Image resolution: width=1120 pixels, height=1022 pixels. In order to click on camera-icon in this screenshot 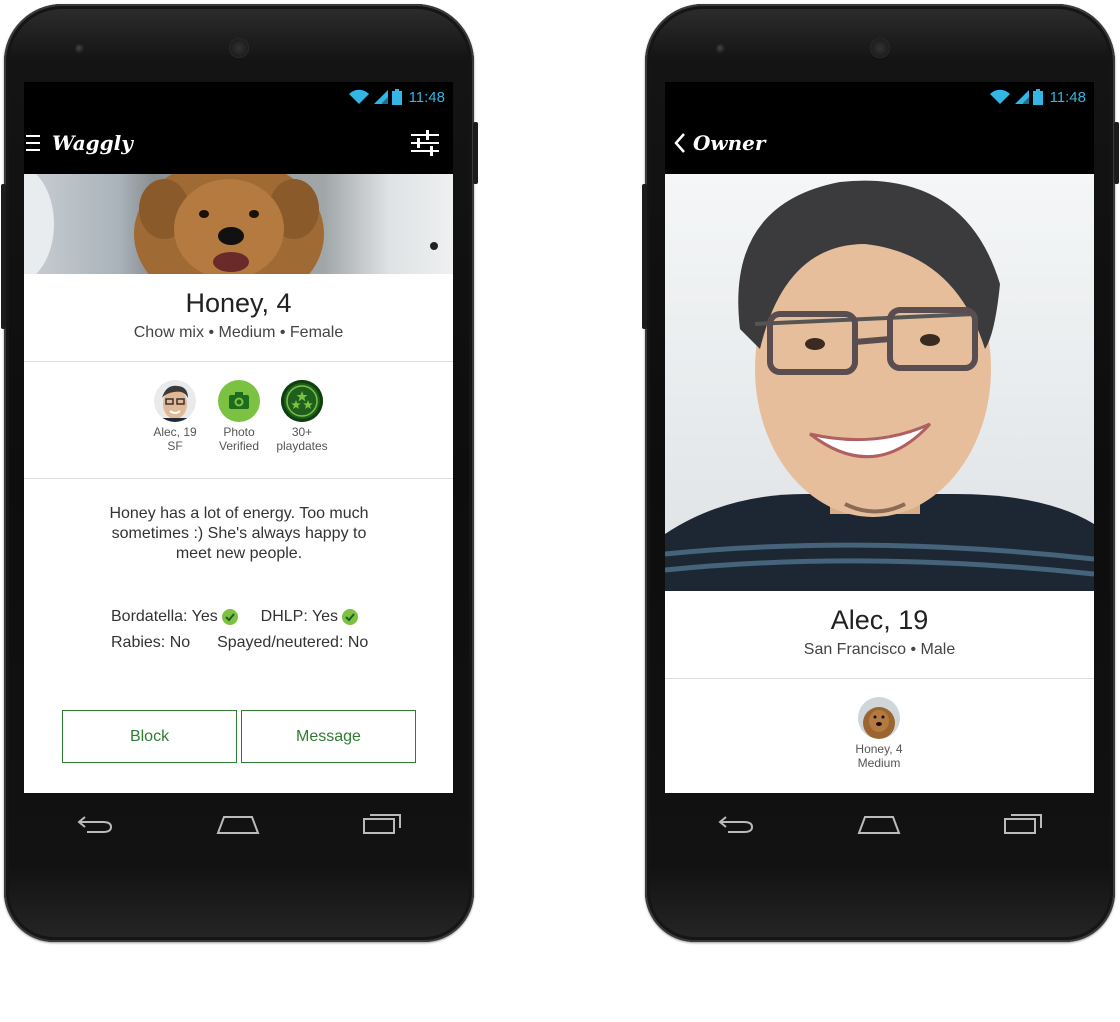, I will do `click(239, 400)`.